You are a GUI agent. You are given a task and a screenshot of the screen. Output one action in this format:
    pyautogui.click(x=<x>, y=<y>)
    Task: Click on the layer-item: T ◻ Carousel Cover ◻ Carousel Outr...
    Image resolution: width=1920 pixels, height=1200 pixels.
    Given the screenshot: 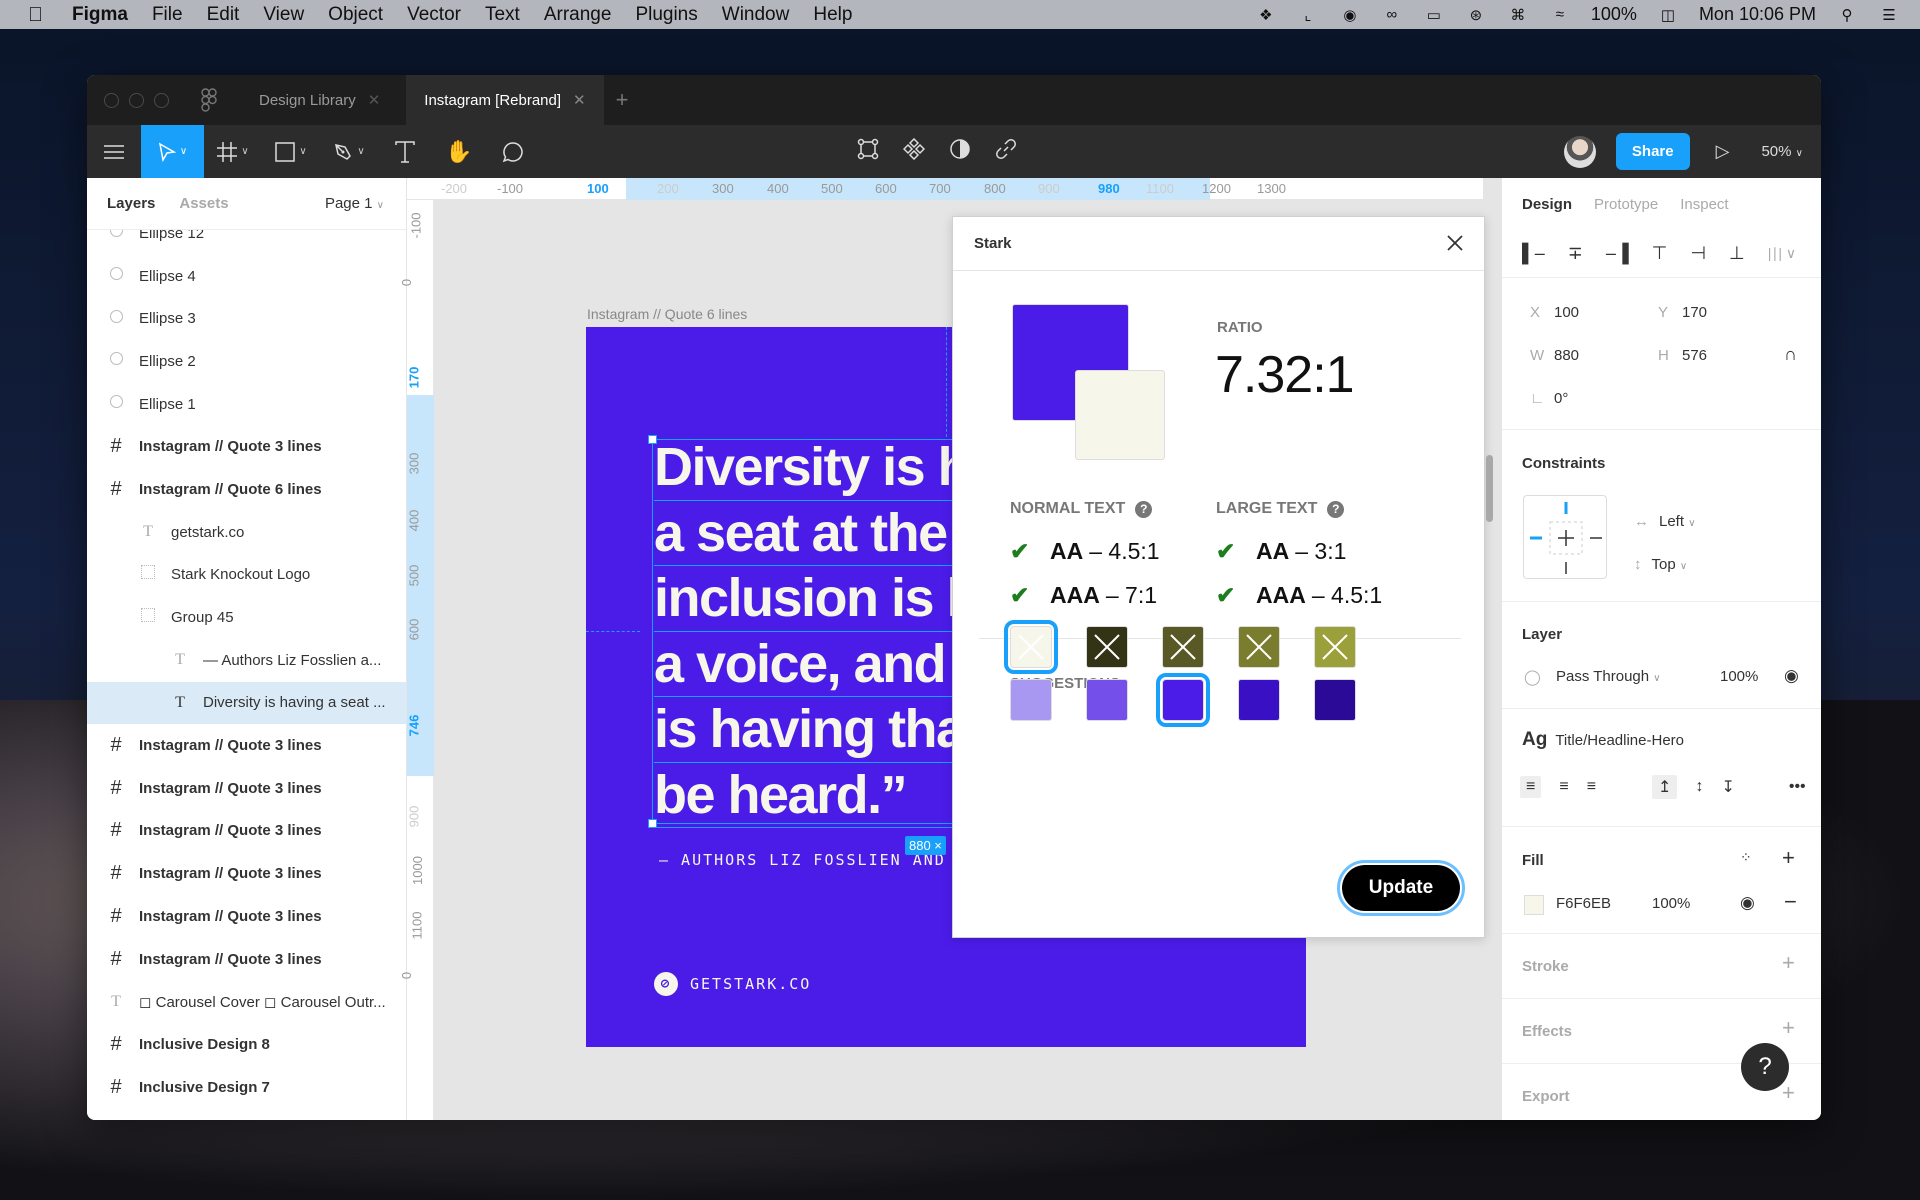 What is the action you would take?
    pyautogui.click(x=246, y=1001)
    